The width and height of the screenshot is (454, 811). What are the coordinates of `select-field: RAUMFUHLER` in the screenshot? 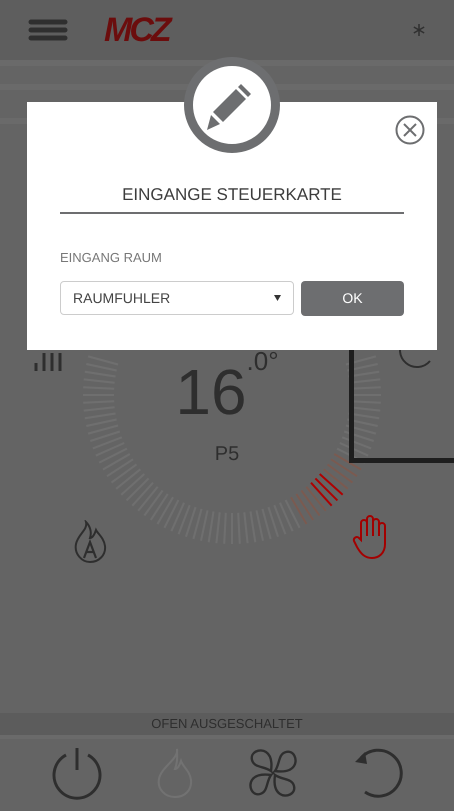 It's located at (177, 298).